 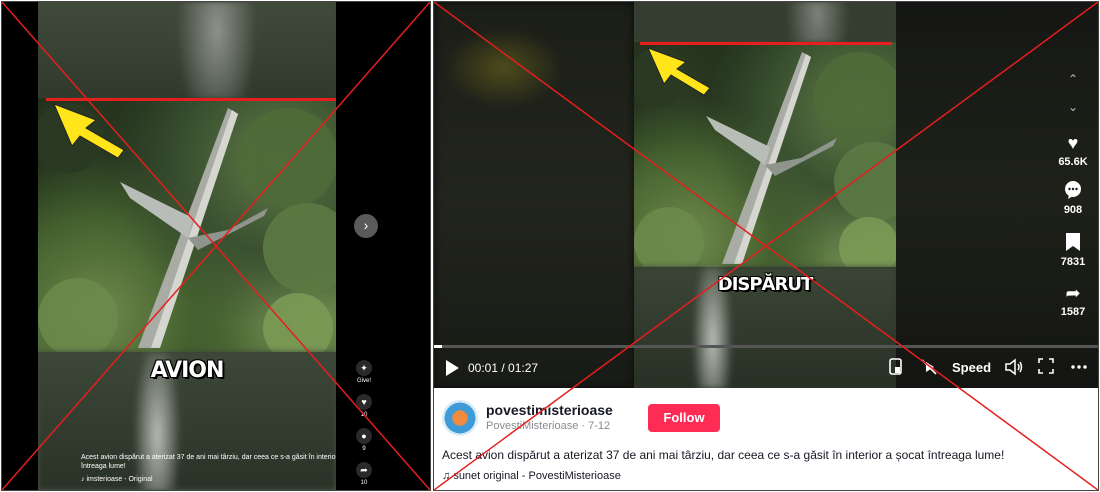 I want to click on comment-icon: ●, so click(x=364, y=436).